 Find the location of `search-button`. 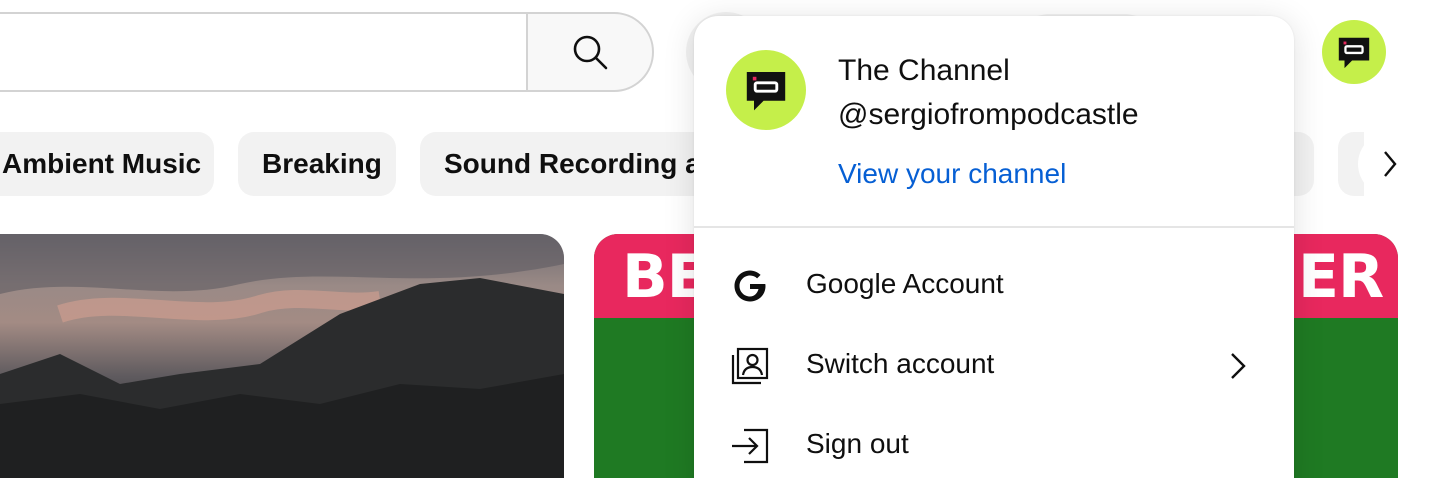

search-button is located at coordinates (590, 52).